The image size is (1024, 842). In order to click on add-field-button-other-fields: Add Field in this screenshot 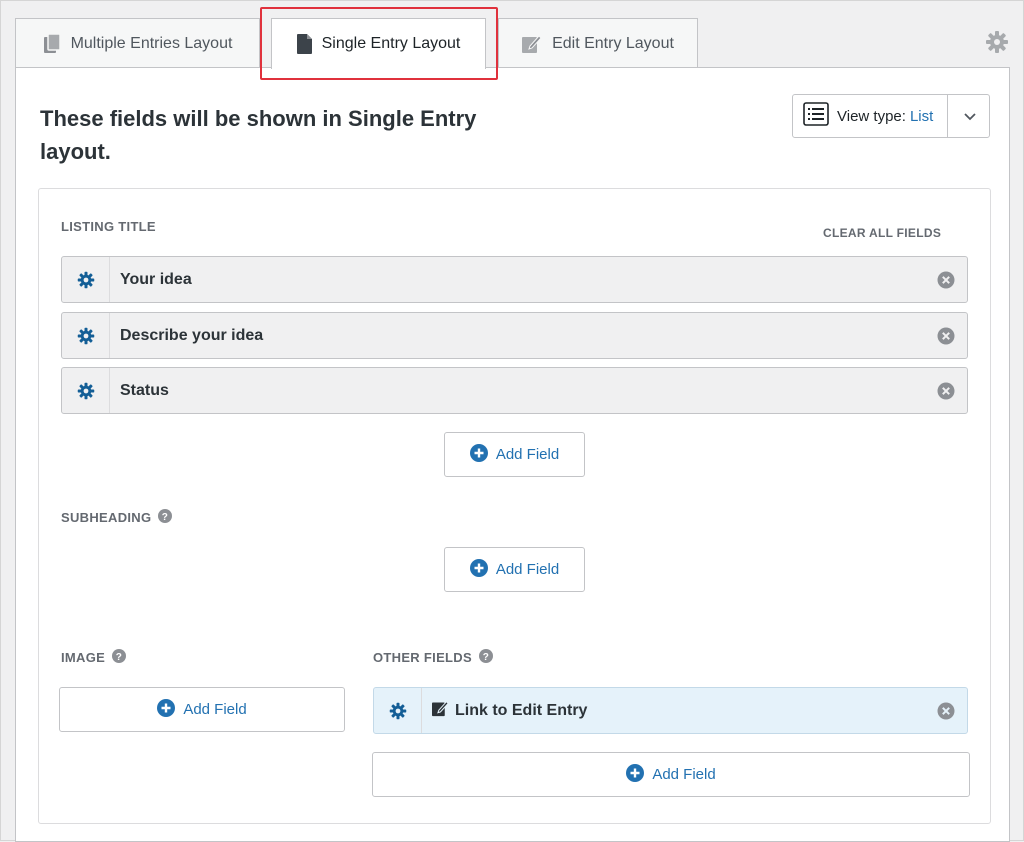, I will do `click(671, 774)`.